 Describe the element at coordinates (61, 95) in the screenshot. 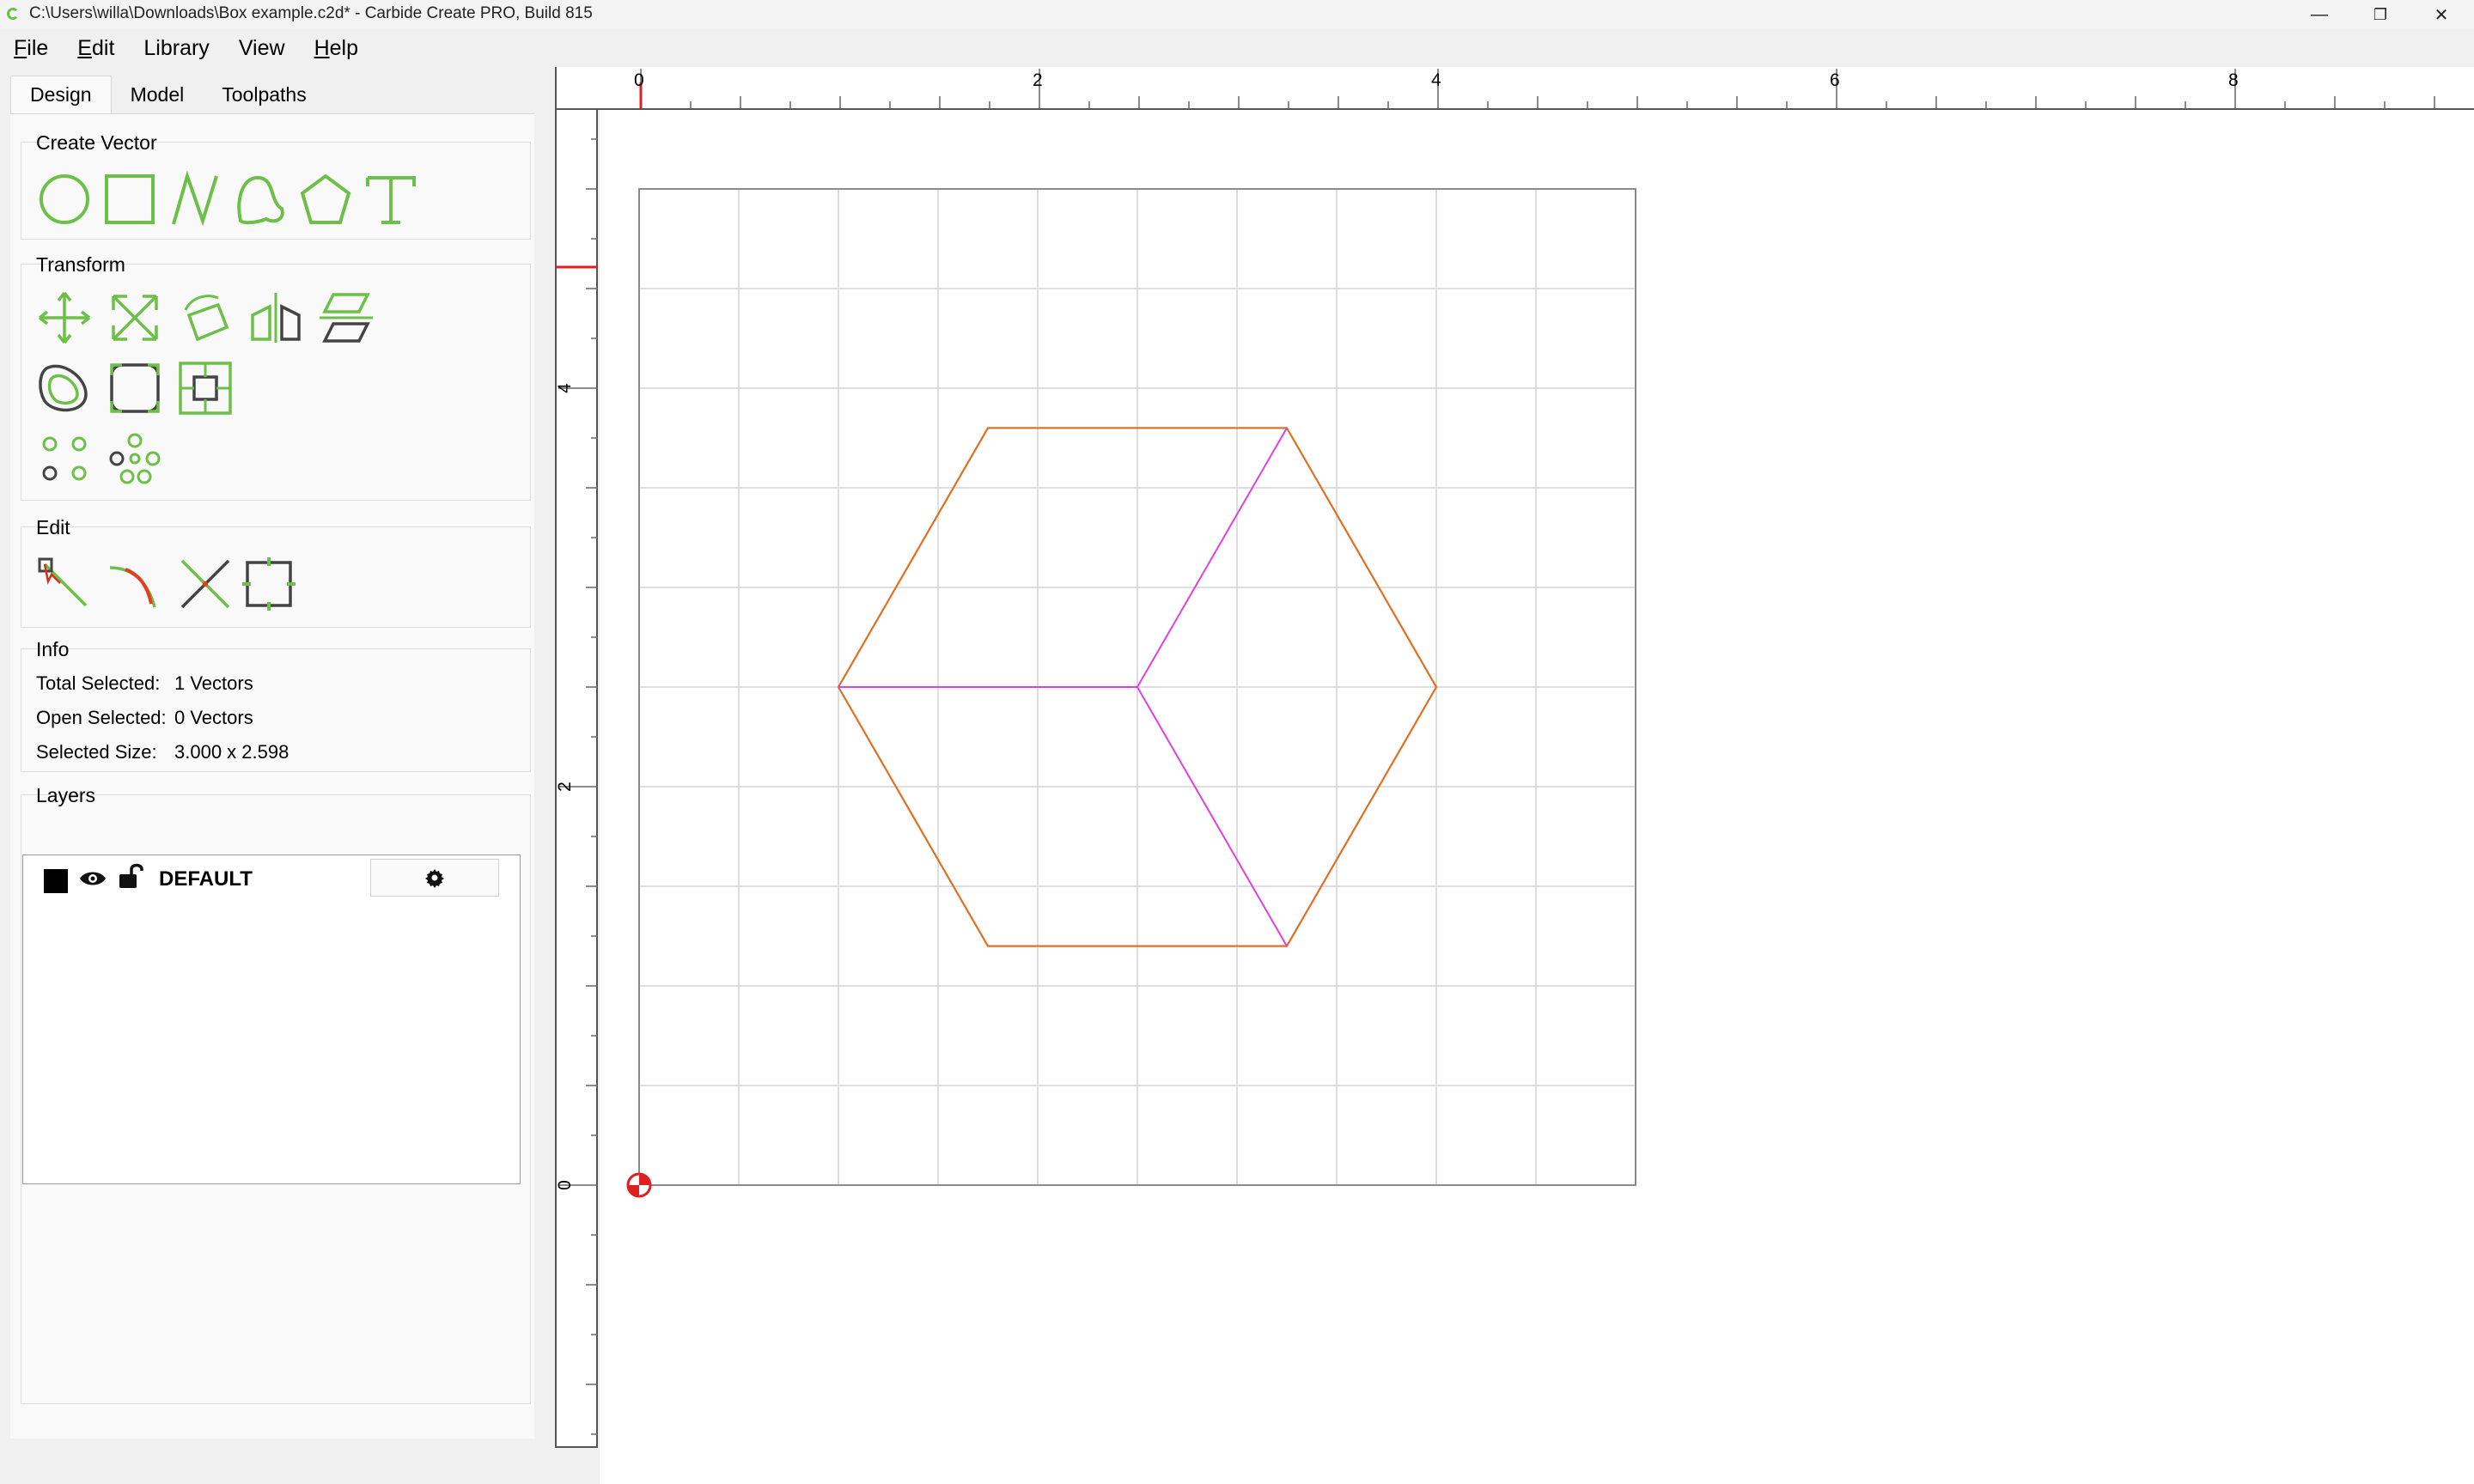

I see `tab-design: Design` at that location.